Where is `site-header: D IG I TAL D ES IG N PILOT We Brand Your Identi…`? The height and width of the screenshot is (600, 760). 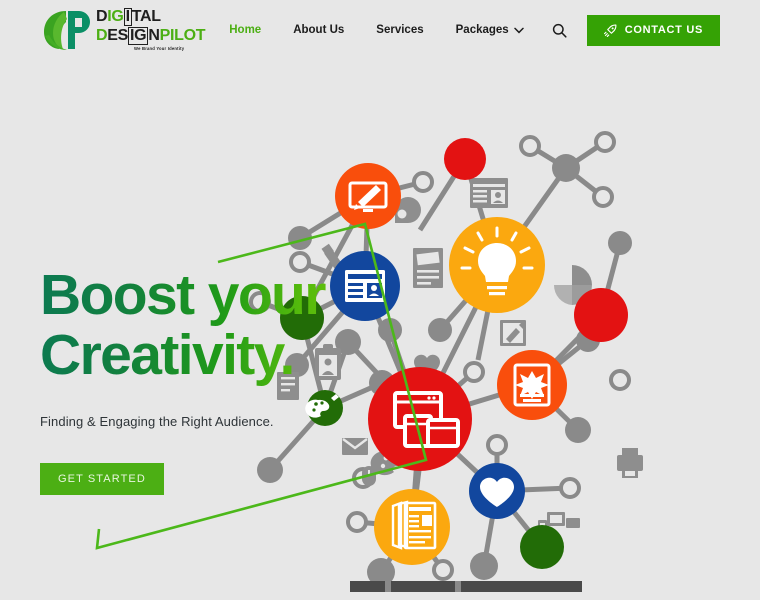 site-header: D IG I TAL D ES IG N PILOT We Brand Your Identi… is located at coordinates (380, 30).